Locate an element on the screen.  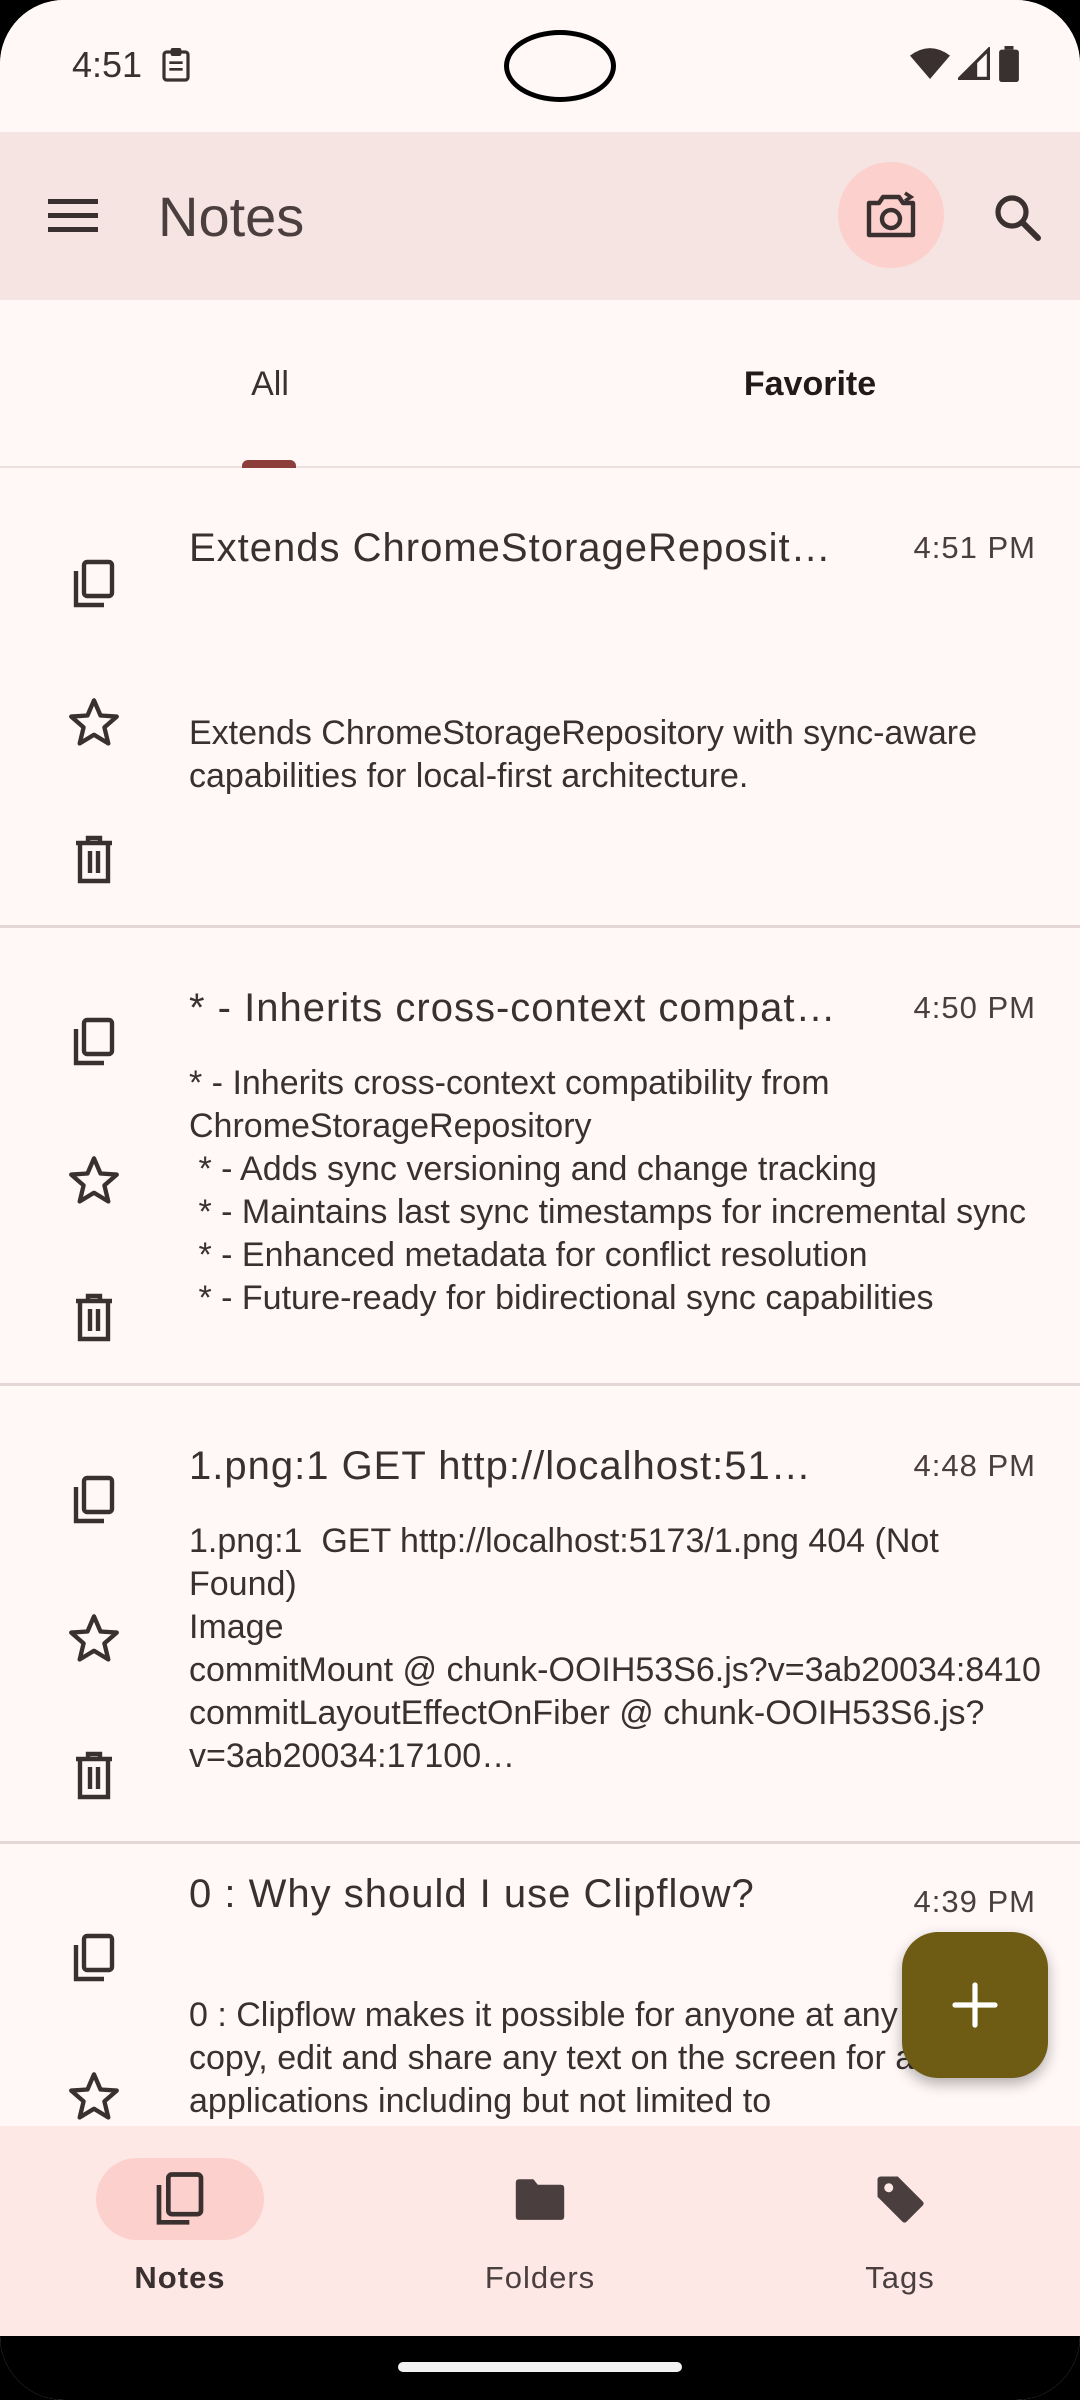
tab-favorite: Favorite is located at coordinates (810, 384).